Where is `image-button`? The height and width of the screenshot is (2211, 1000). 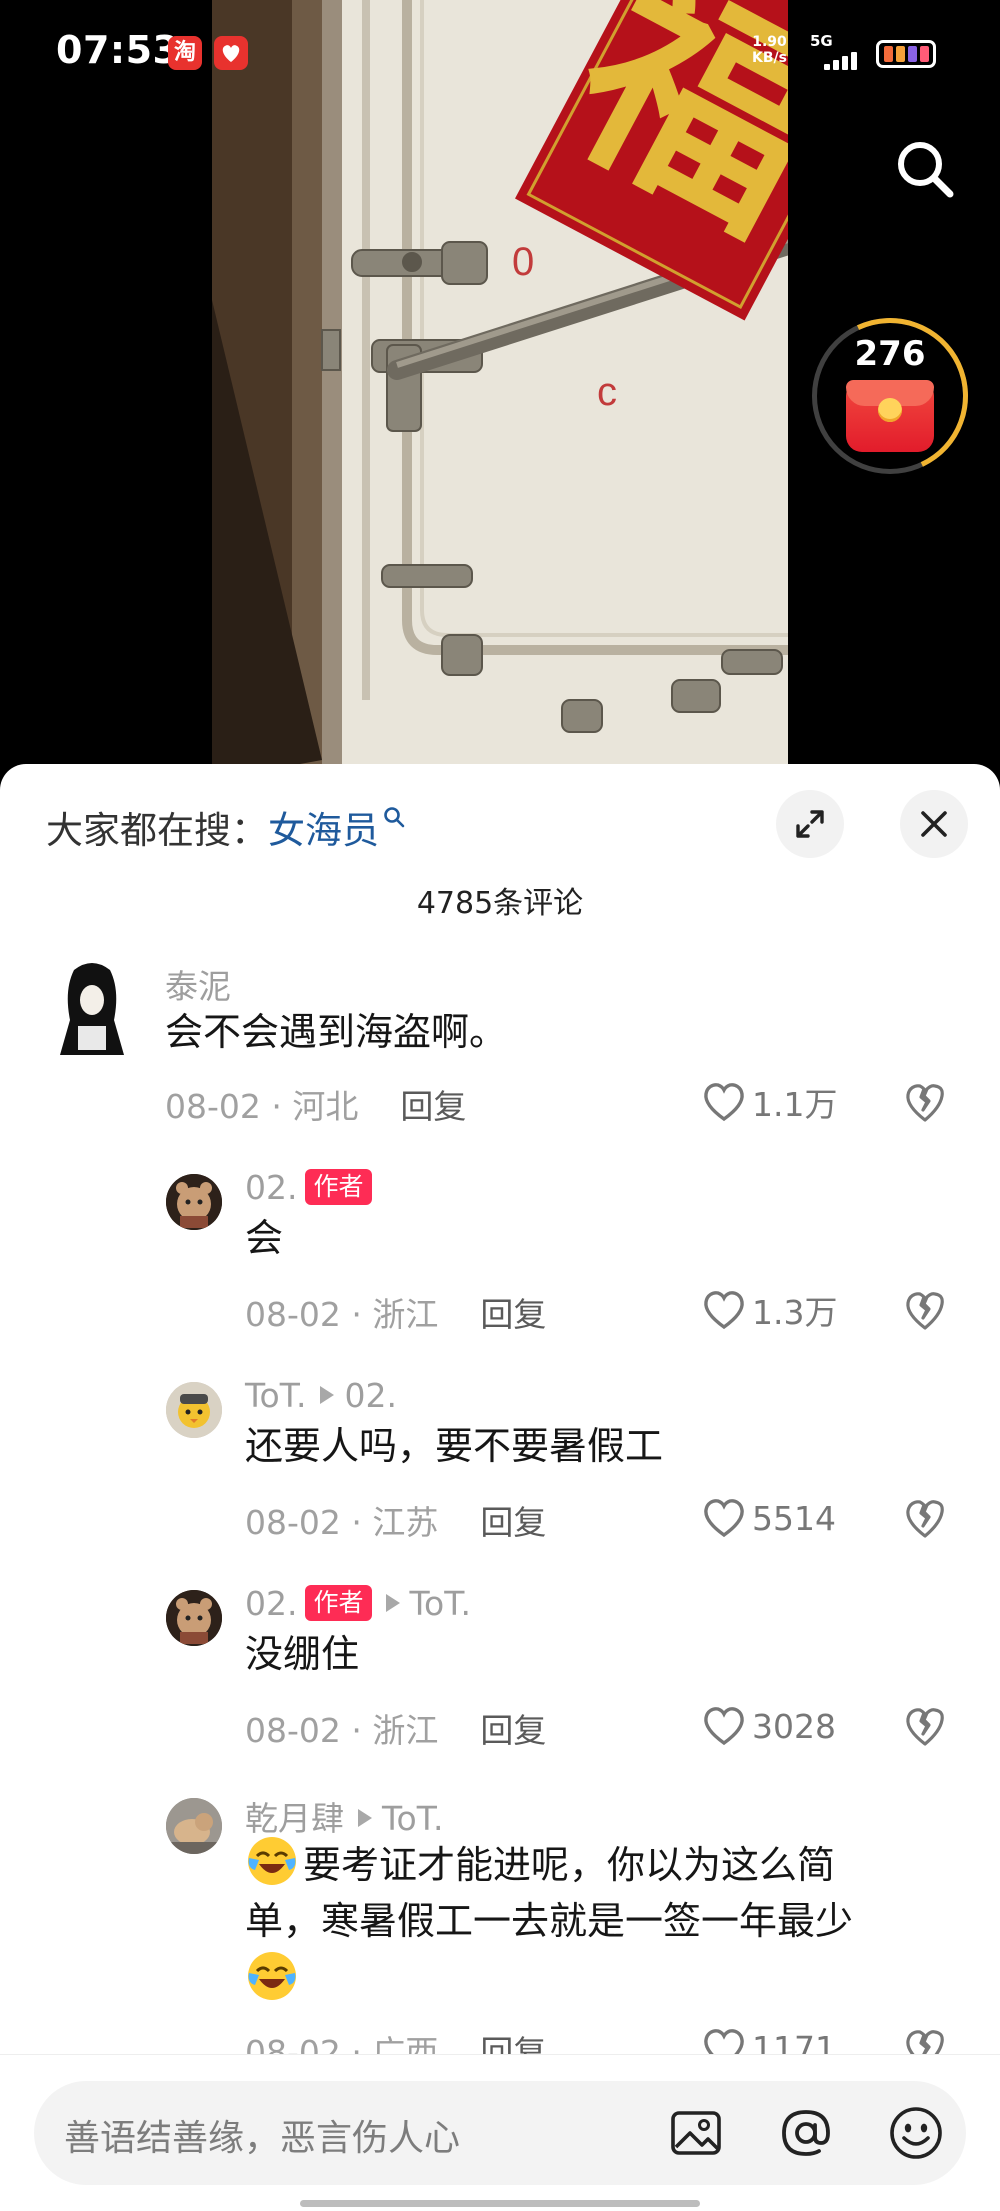 image-button is located at coordinates (696, 2133).